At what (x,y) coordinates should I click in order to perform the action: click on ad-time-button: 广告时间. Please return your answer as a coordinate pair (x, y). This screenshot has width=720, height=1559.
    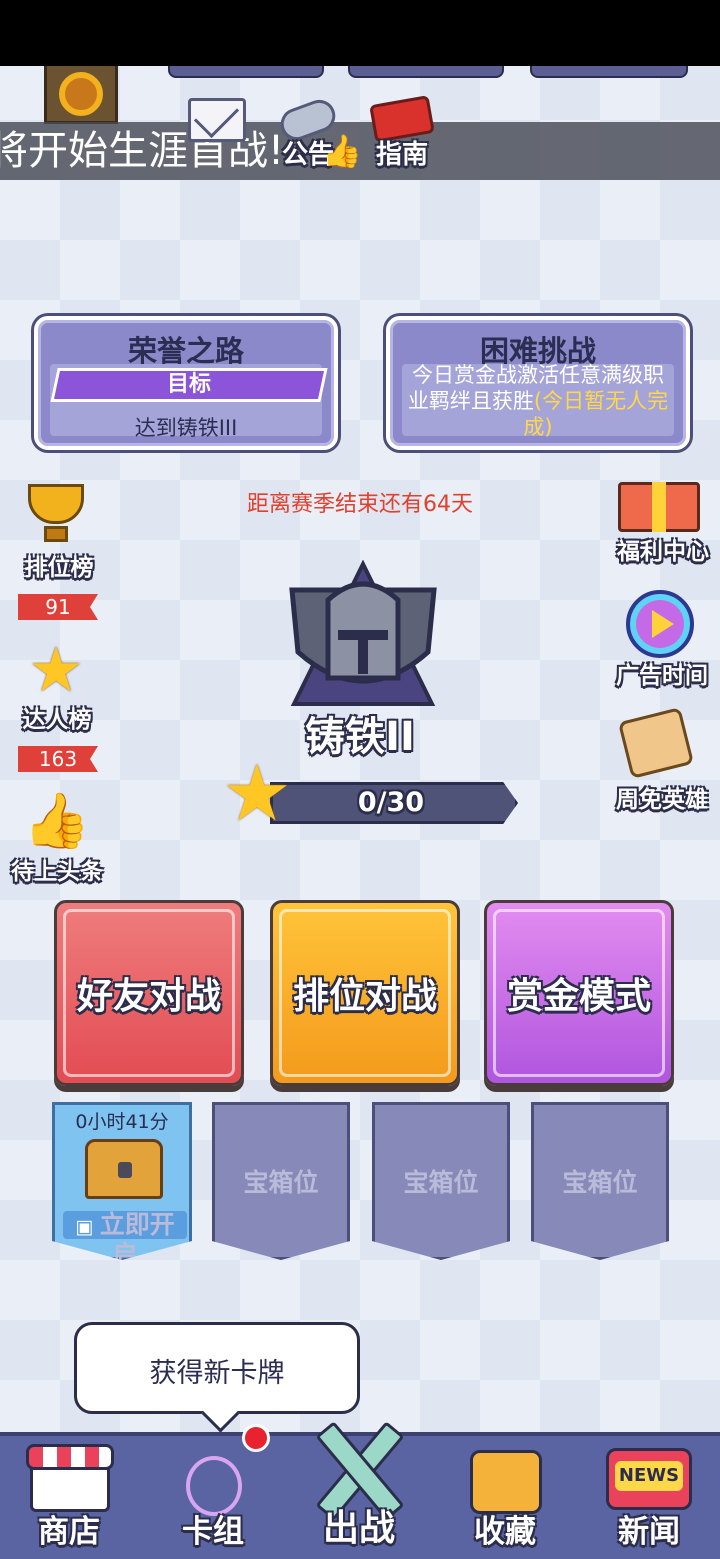
    Looking at the image, I should click on (662, 638).